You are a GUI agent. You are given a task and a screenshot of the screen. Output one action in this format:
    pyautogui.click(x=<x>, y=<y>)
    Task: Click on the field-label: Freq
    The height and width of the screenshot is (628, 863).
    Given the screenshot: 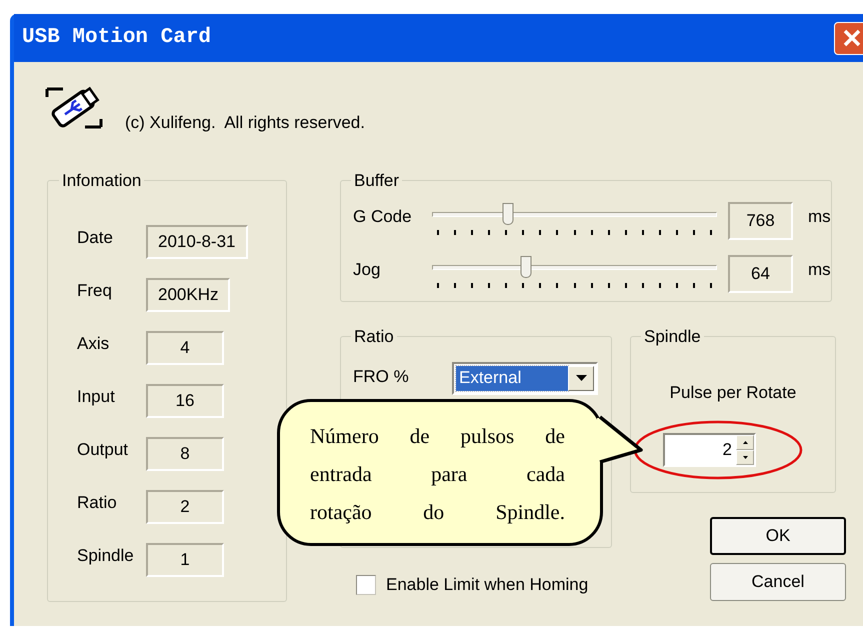 What is the action you would take?
    pyautogui.click(x=95, y=291)
    